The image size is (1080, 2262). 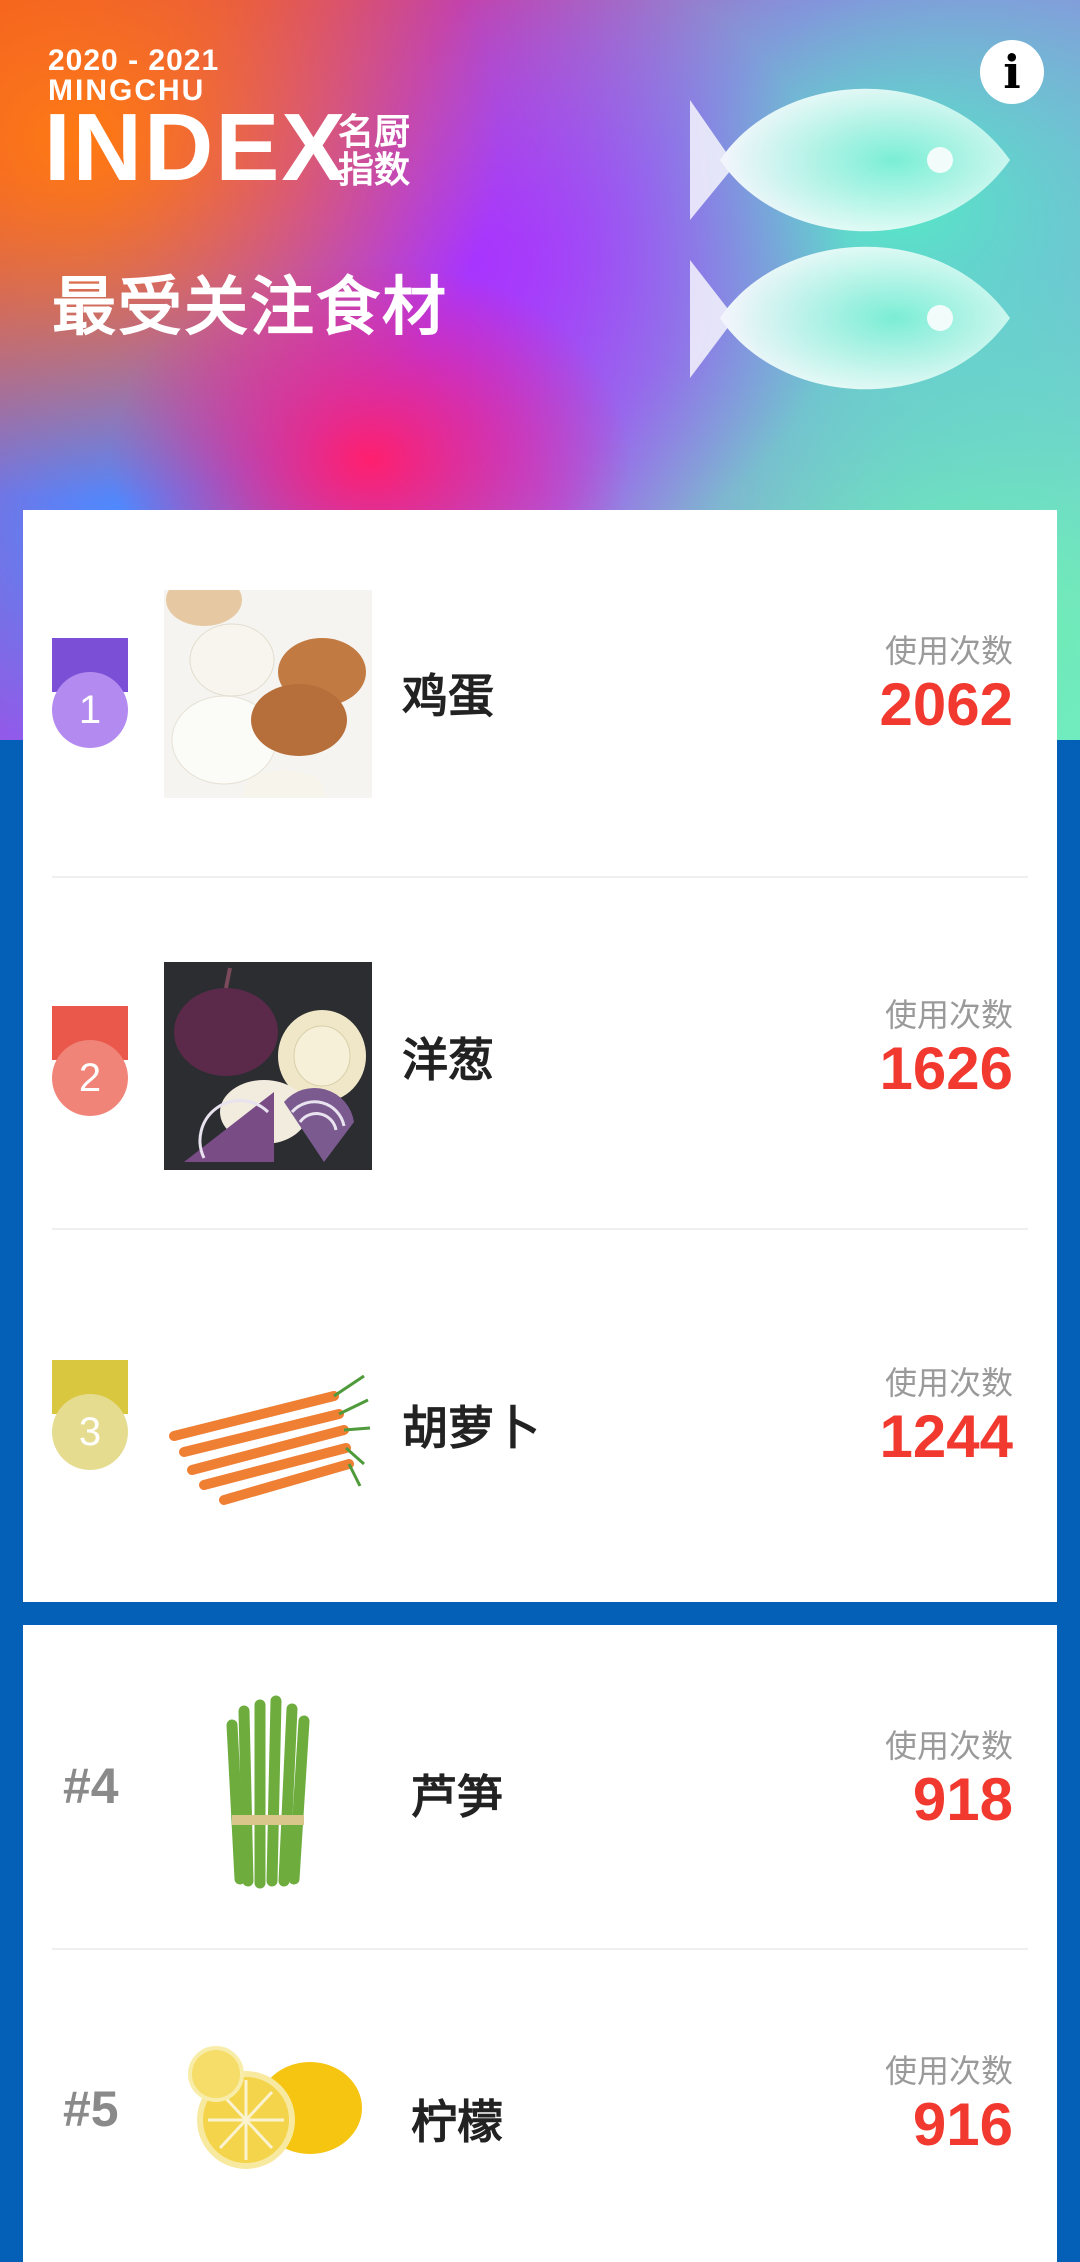 What do you see at coordinates (374, 170) in the screenshot?
I see `brand-cn-line2: 指数` at bounding box center [374, 170].